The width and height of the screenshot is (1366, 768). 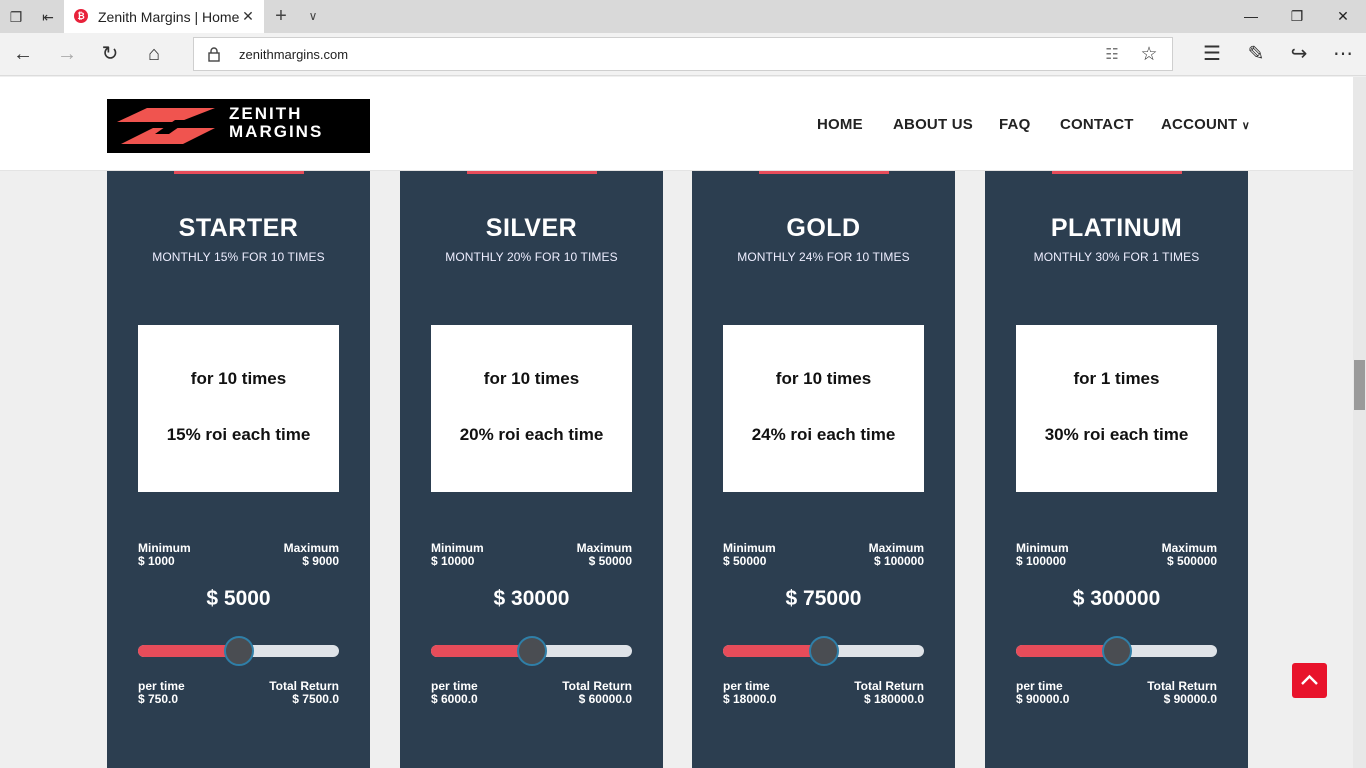 I want to click on plan-roi-text: 30% roi each time, so click(x=1116, y=434).